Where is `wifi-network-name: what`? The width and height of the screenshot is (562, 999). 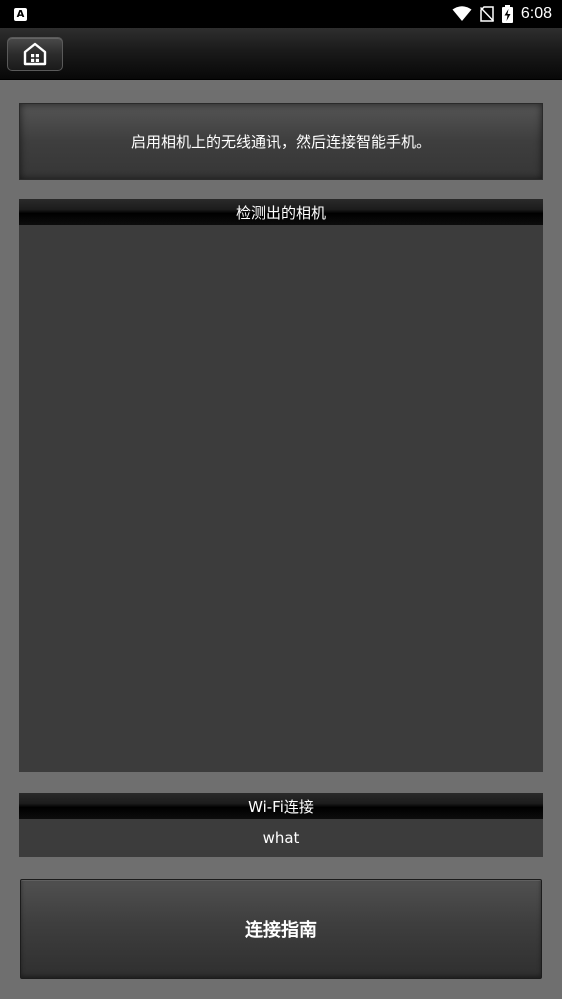
wifi-network-name: what is located at coordinates (281, 838).